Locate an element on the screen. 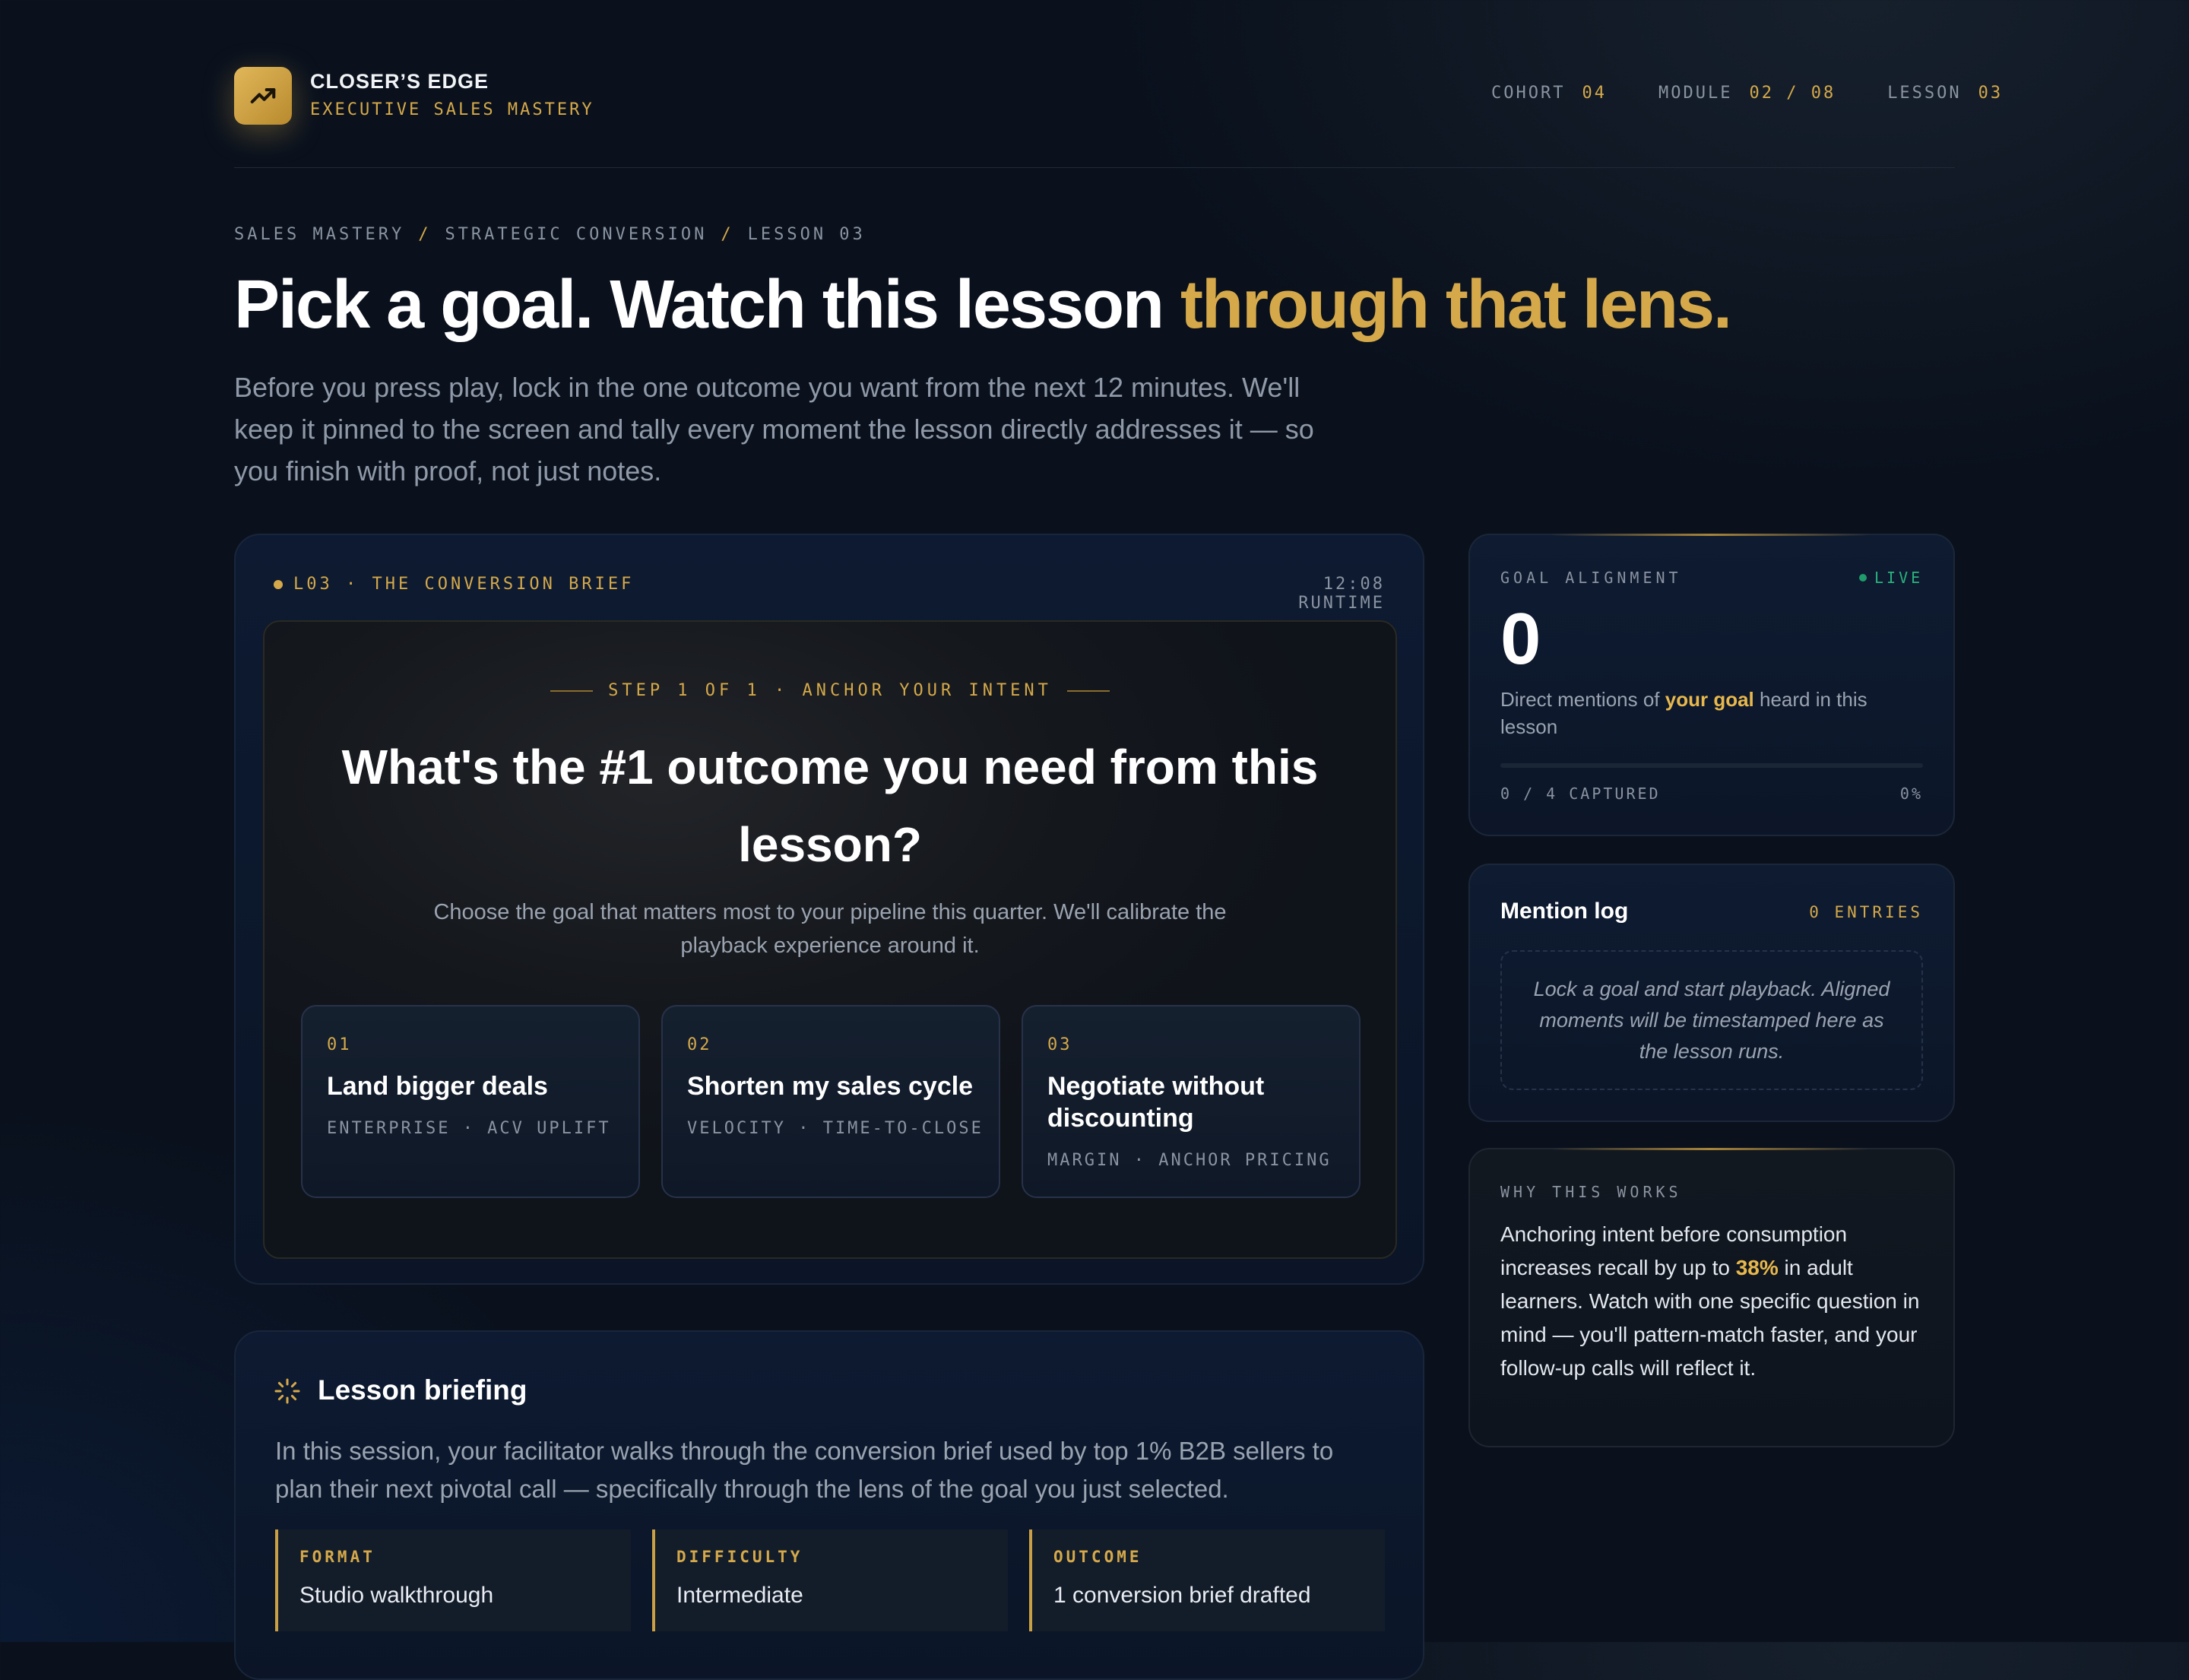 The height and width of the screenshot is (1680, 2189). step-indicator: STEP 1 OF 1 · ANCHOR YOUR INTENT is located at coordinates (830, 690).